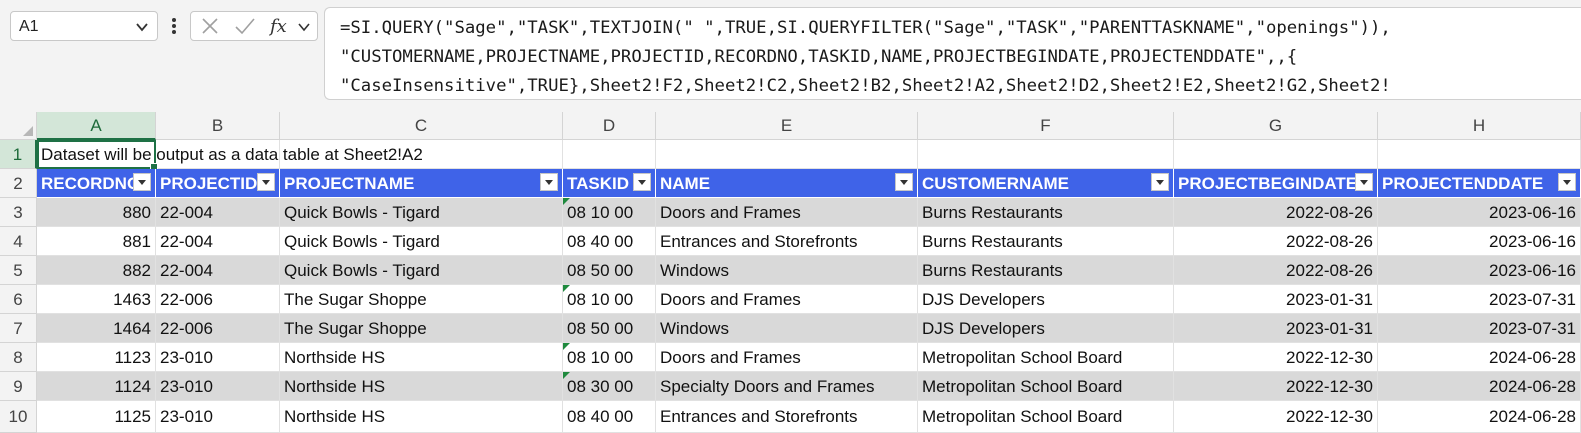 This screenshot has width=1581, height=433. Describe the element at coordinates (1276, 154) in the screenshot. I see `cell-g1` at that location.